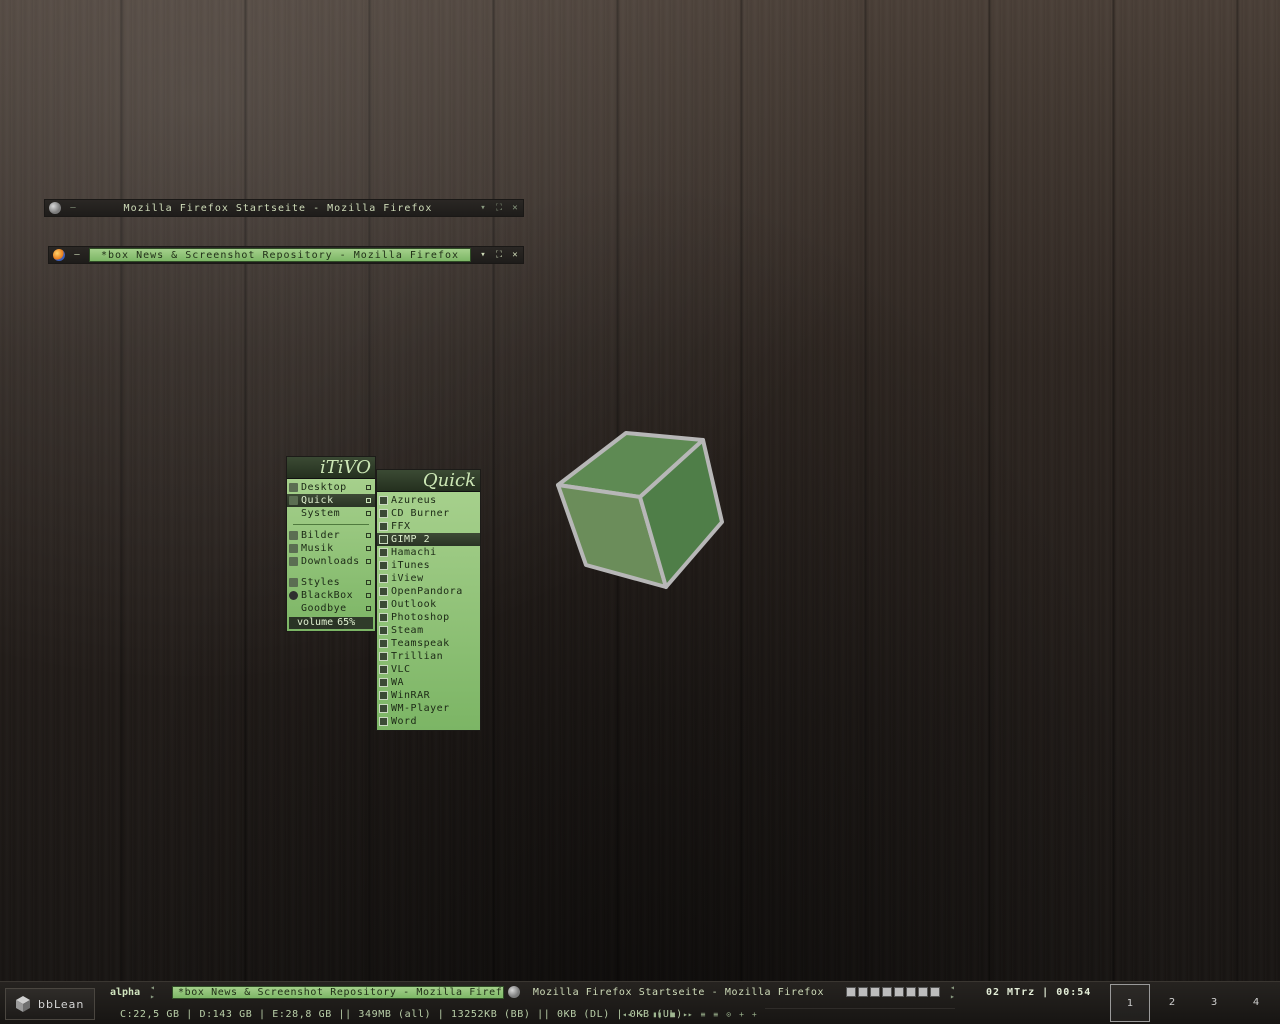  What do you see at coordinates (1039, 992) in the screenshot?
I see `clock: 02 MTrz | 00:54` at bounding box center [1039, 992].